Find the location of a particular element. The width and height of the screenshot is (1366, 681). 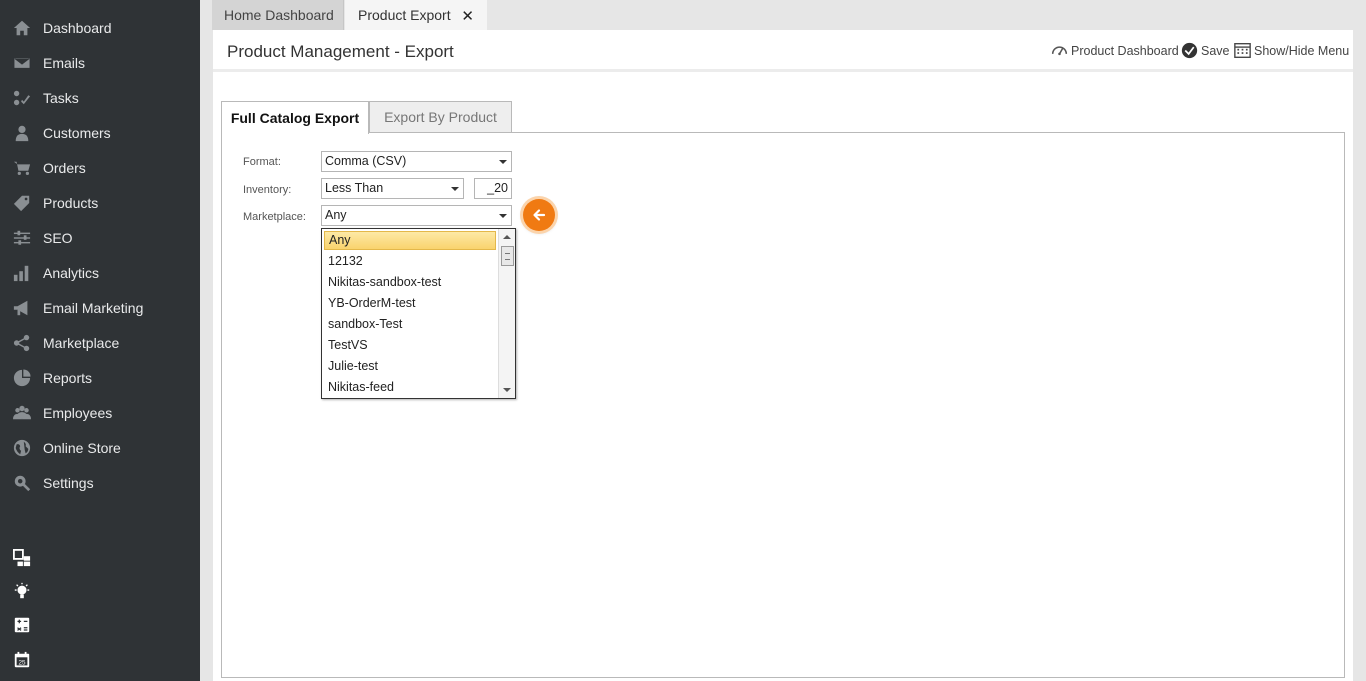

sidebar-item-label: Emails is located at coordinates (64, 62).